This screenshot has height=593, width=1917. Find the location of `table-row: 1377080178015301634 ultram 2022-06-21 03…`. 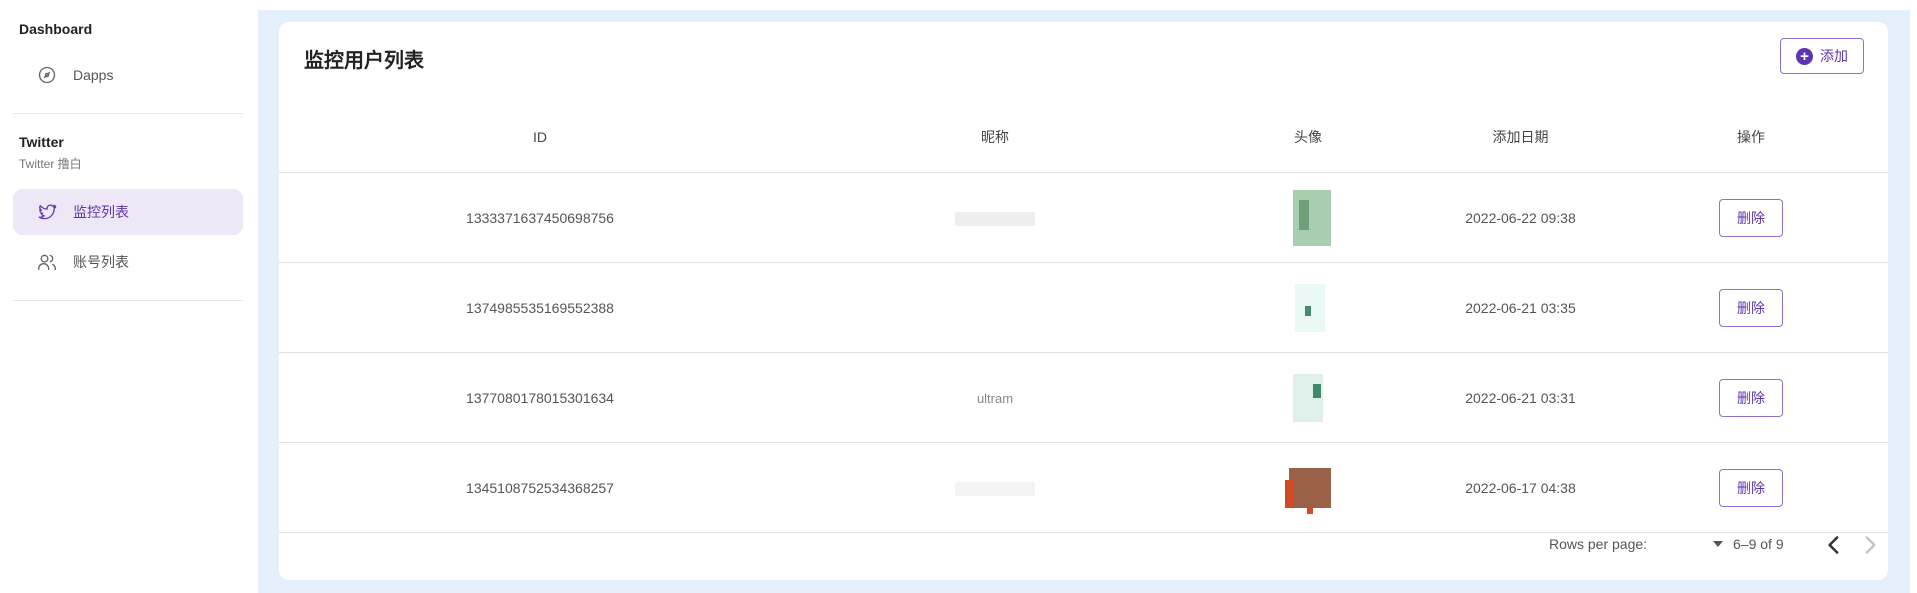

table-row: 1377080178015301634 ultram 2022-06-21 03… is located at coordinates (1083, 397).